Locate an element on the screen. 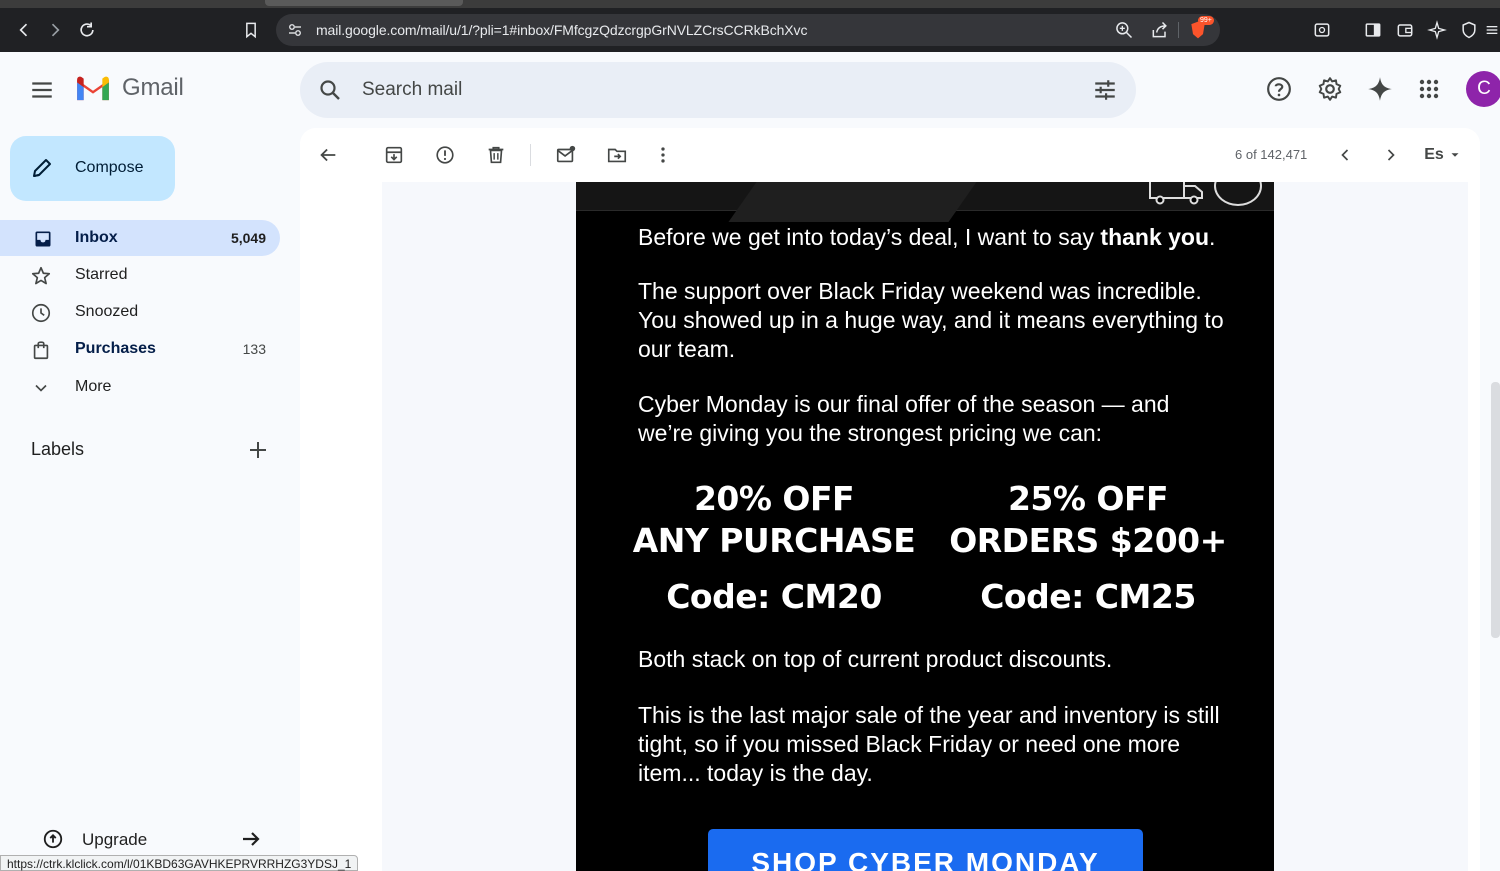  arrow-right-icon is located at coordinates (251, 839).